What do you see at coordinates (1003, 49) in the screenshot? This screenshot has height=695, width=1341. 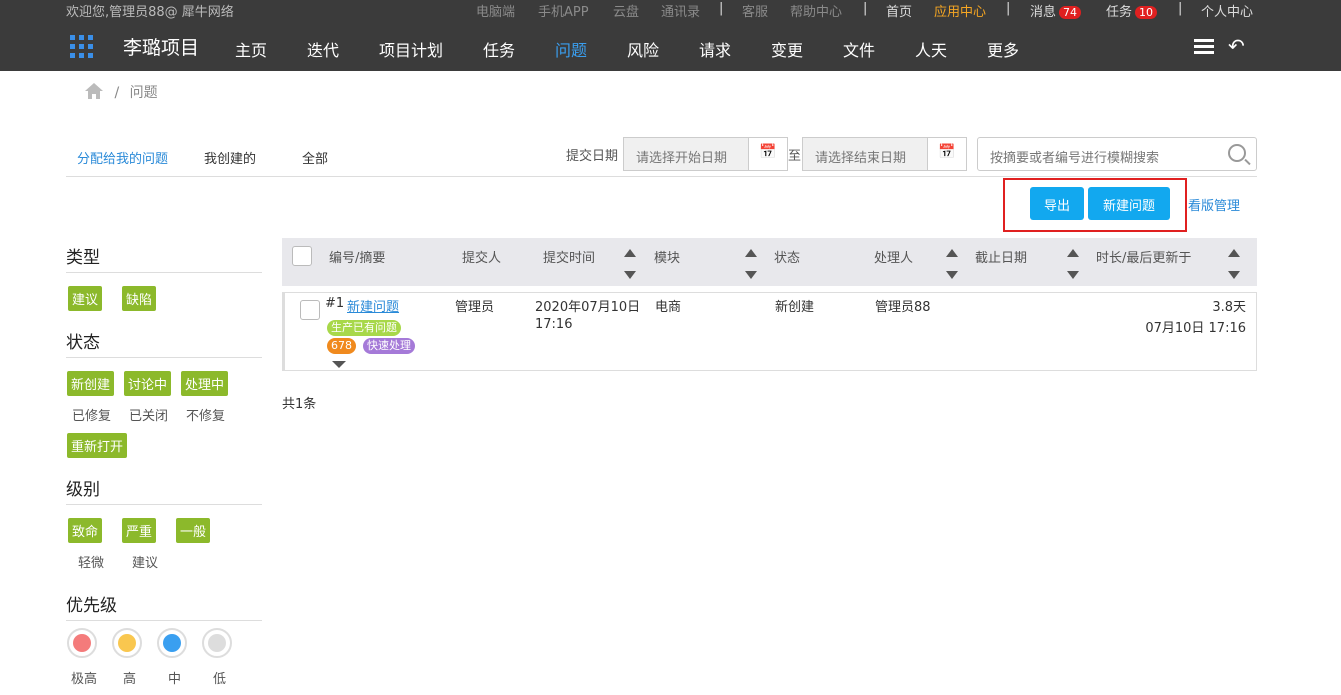 I see `nav-more: 更多` at bounding box center [1003, 49].